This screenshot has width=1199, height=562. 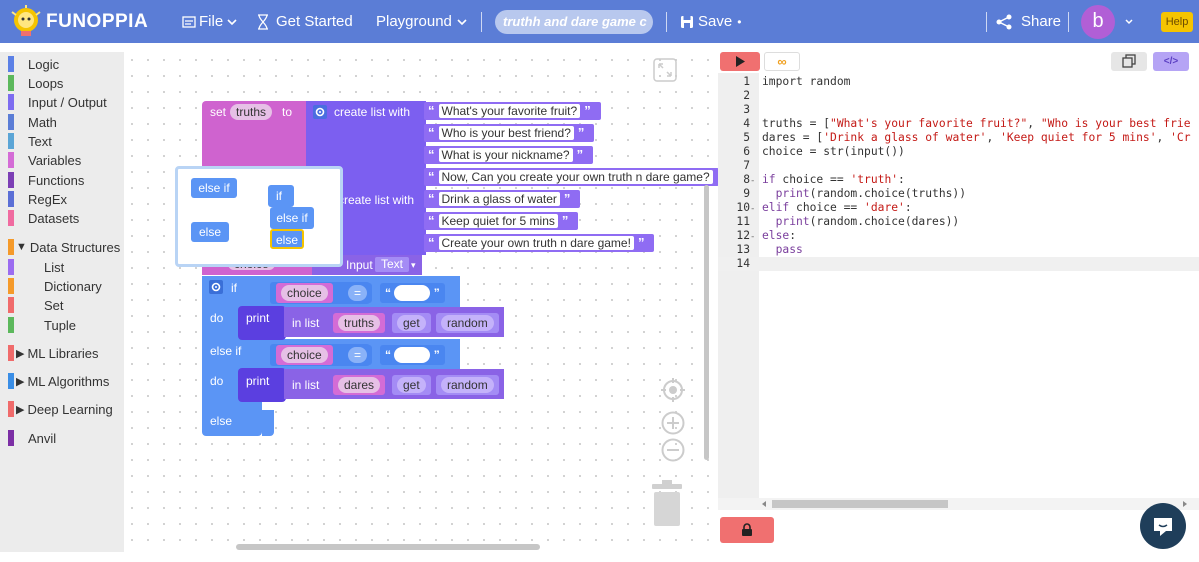 What do you see at coordinates (1177, 22) in the screenshot?
I see `help-button: Help` at bounding box center [1177, 22].